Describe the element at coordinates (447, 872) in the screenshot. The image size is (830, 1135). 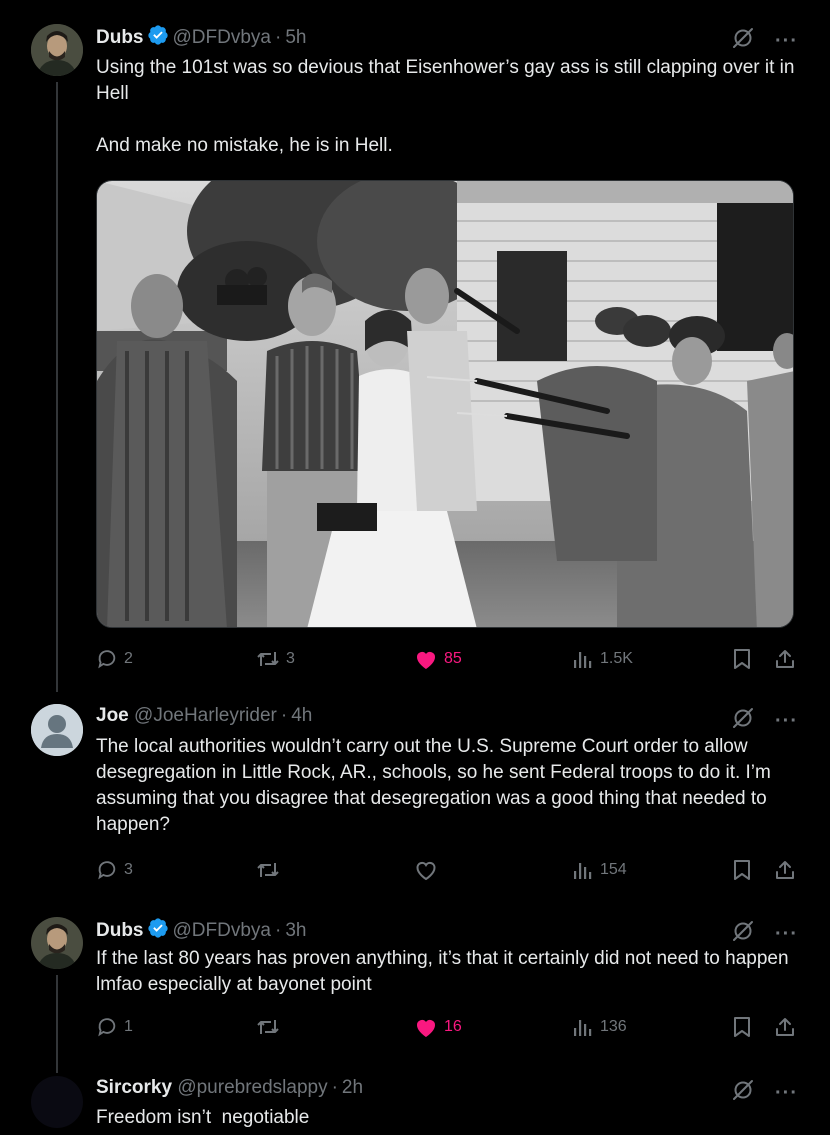
I see `tweet-actions: 3 154` at that location.